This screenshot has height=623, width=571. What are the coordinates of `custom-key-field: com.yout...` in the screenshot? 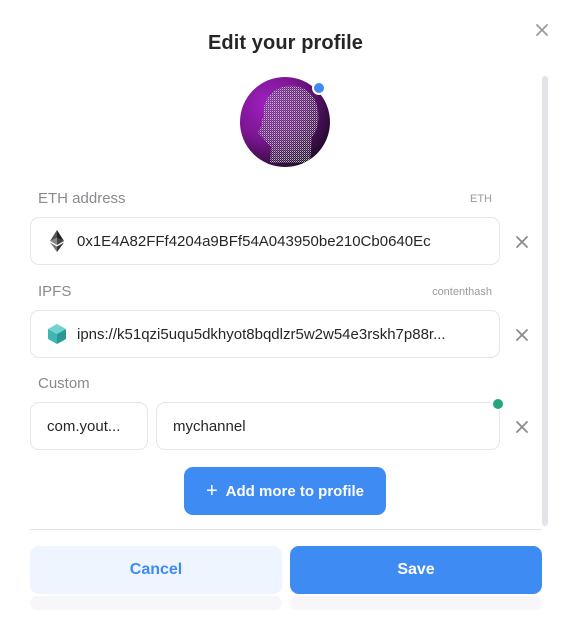 It's located at (89, 426).